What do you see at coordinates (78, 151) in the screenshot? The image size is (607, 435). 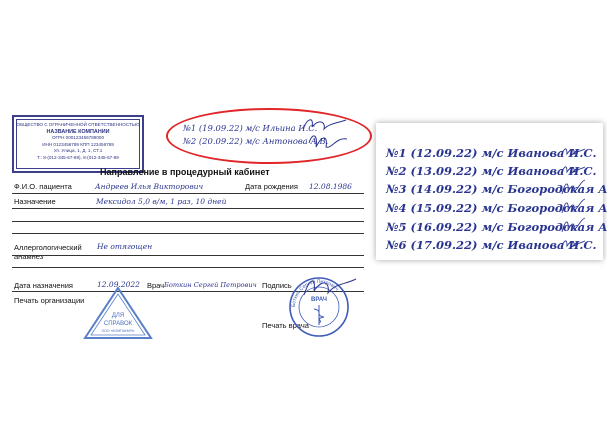 I see `stamp-address: Ул. Улица, 1, Д. 1, СТ.1` at bounding box center [78, 151].